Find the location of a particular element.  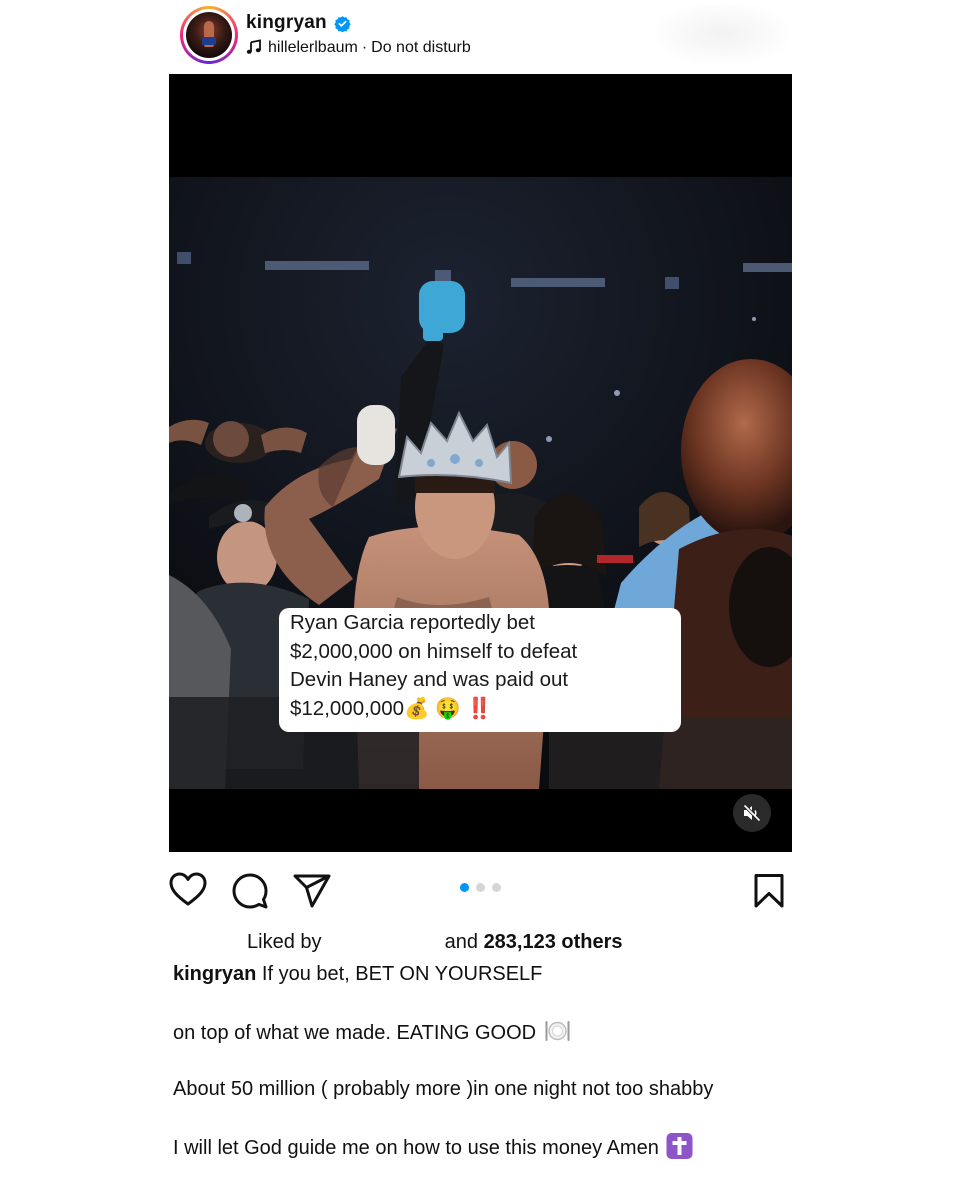

overlay-line: $2,000,000 on himself to defeat is located at coordinates (434, 651).